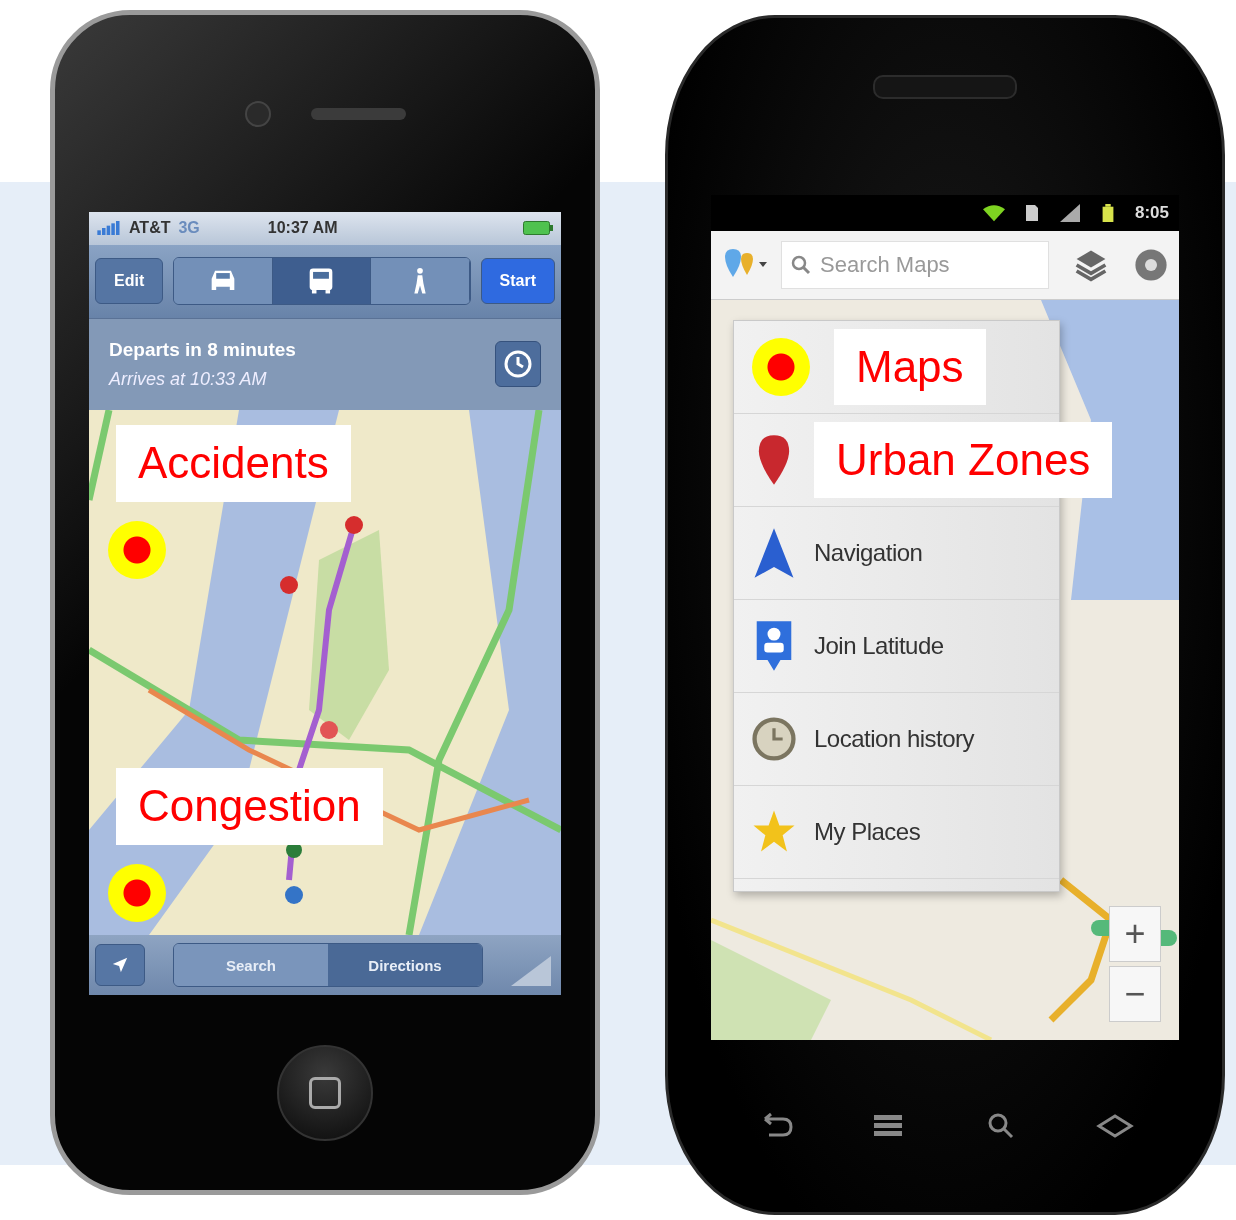 This screenshot has width=1236, height=1220. Describe the element at coordinates (915, 265) in the screenshot. I see `search-field: Search Maps` at that location.